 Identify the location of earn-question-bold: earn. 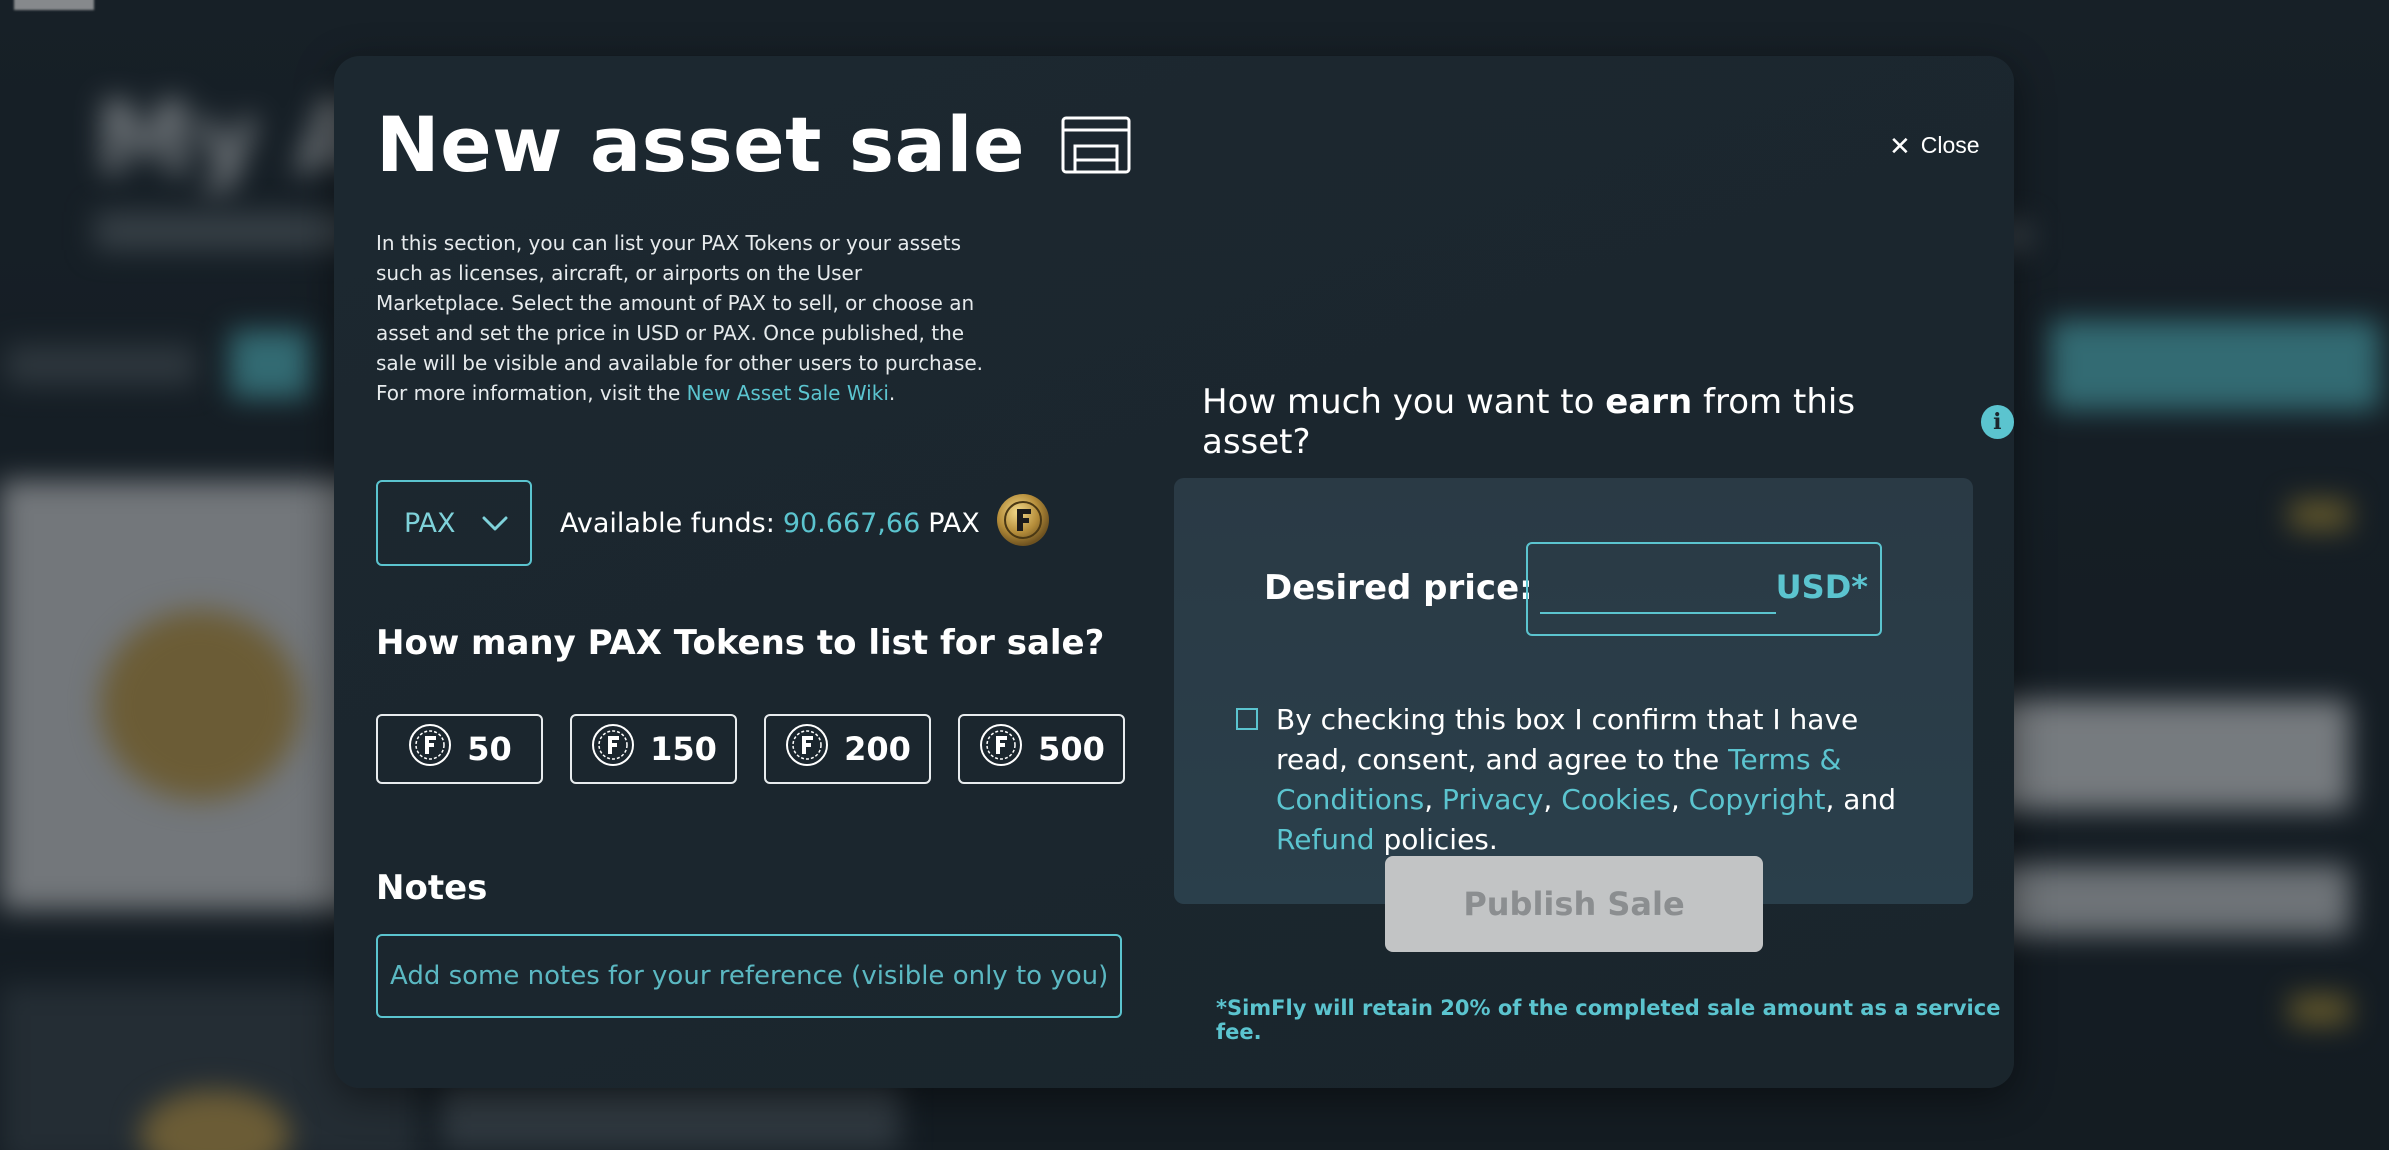
(1649, 402).